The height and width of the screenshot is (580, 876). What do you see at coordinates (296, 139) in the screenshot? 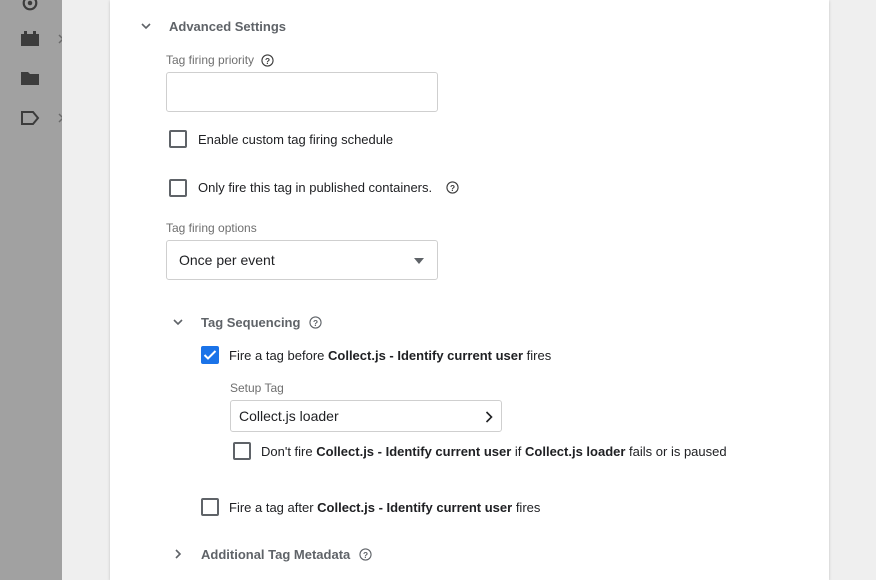
I see `custom-schedule-label: Enable custom tag firing schedule` at bounding box center [296, 139].